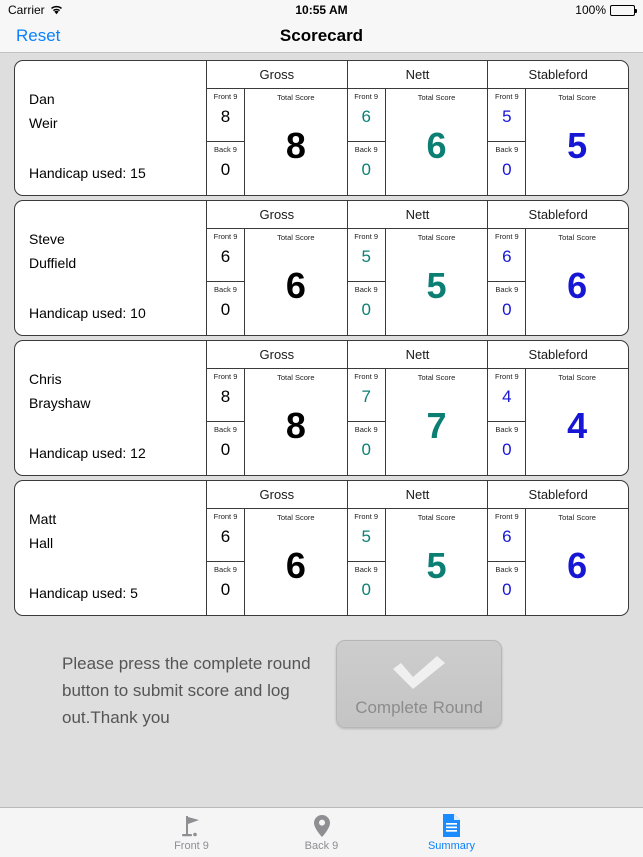 The width and height of the screenshot is (643, 857). What do you see at coordinates (87, 173) in the screenshot?
I see `player-handicap: Handicap used: 15` at bounding box center [87, 173].